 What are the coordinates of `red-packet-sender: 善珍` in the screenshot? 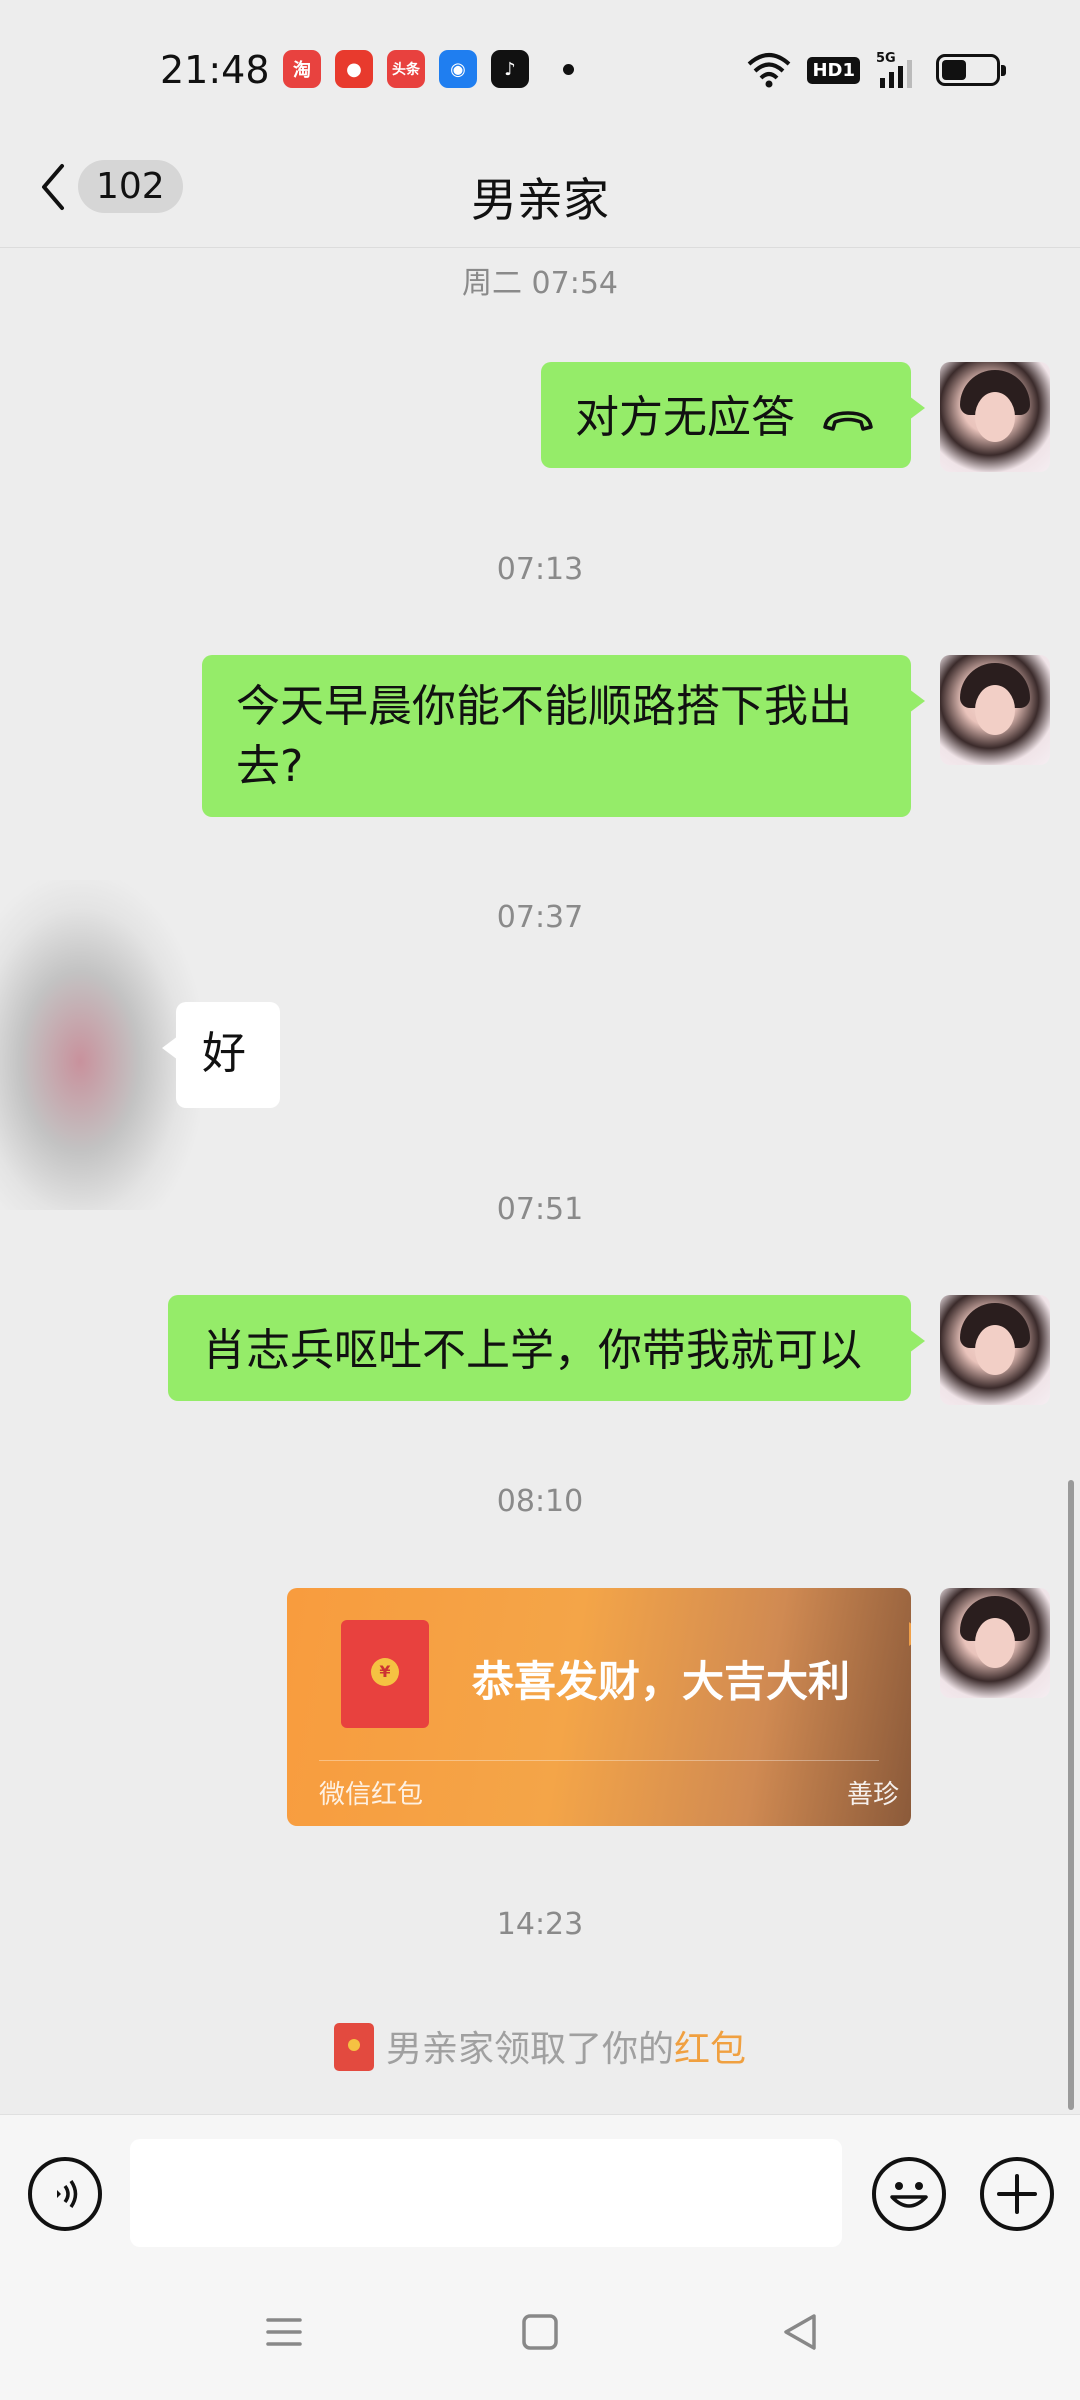 It's located at (872, 1795).